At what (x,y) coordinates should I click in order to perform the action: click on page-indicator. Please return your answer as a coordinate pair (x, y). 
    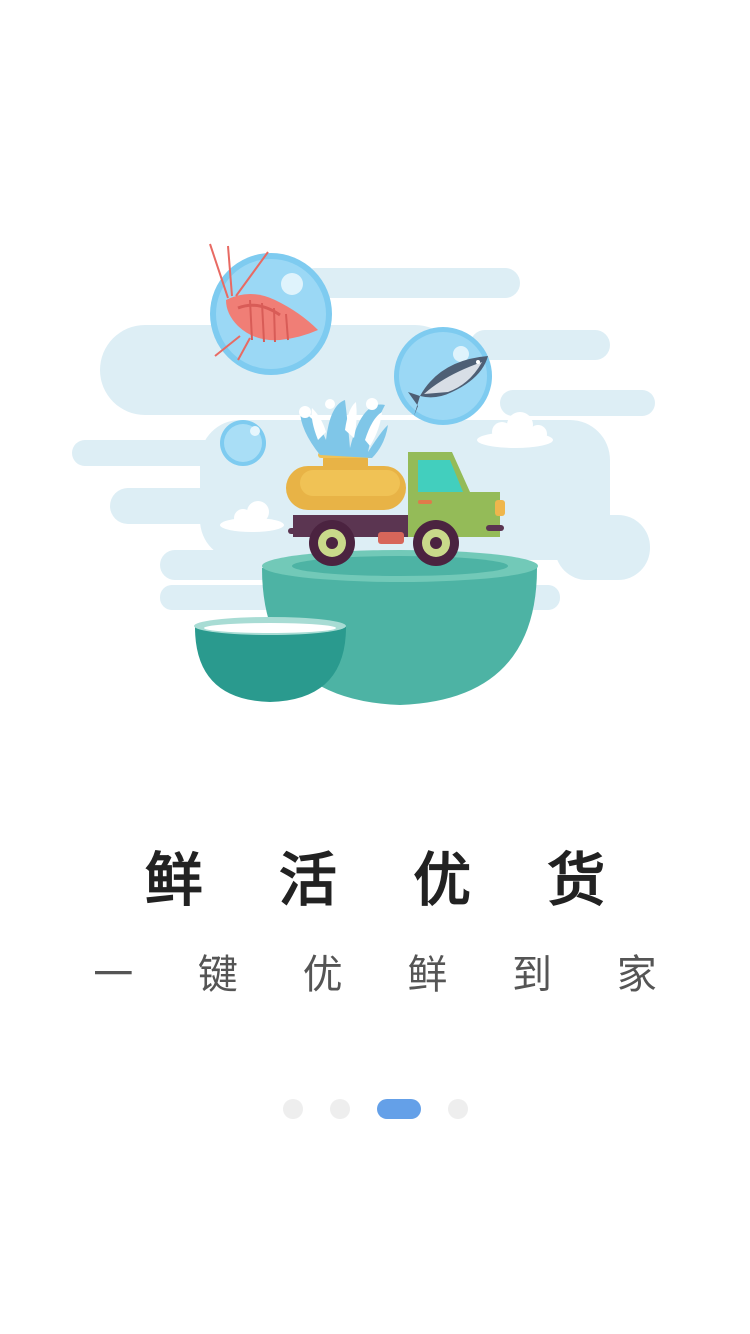
    Looking at the image, I should click on (375, 1109).